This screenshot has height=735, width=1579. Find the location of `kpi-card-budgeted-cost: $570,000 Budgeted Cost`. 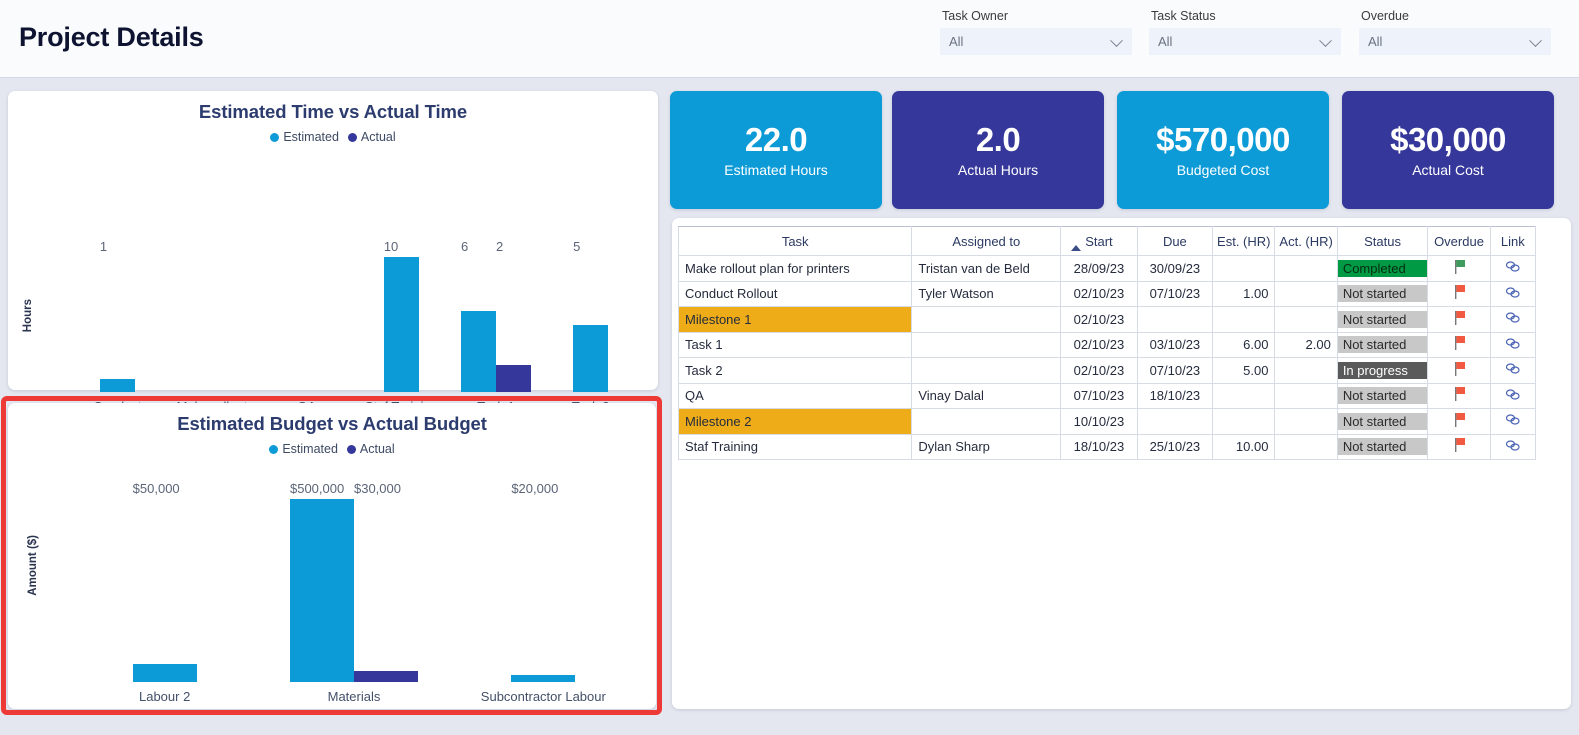

kpi-card-budgeted-cost: $570,000 Budgeted Cost is located at coordinates (1223, 150).